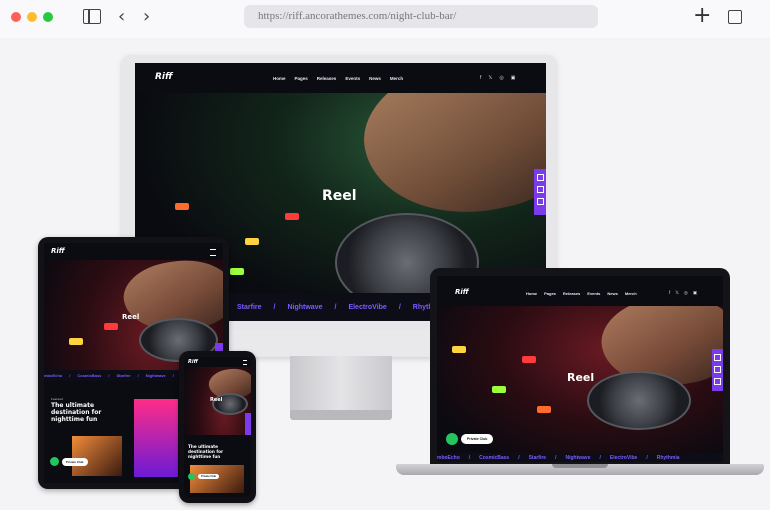 The height and width of the screenshot is (510, 770). Describe the element at coordinates (75, 461) in the screenshot. I see `tablet-cta-label: Private Club` at that location.